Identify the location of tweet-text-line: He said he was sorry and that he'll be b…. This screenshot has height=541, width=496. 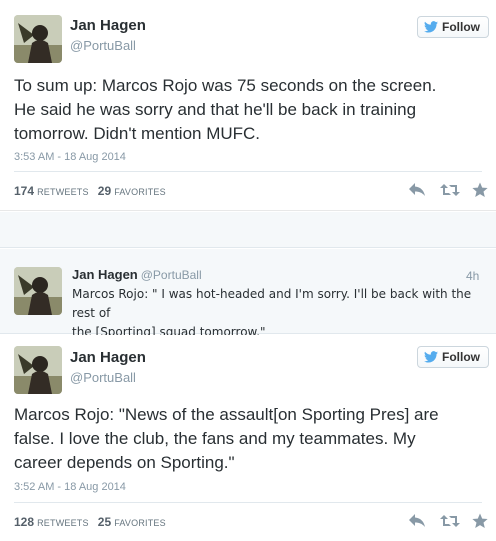
(215, 109).